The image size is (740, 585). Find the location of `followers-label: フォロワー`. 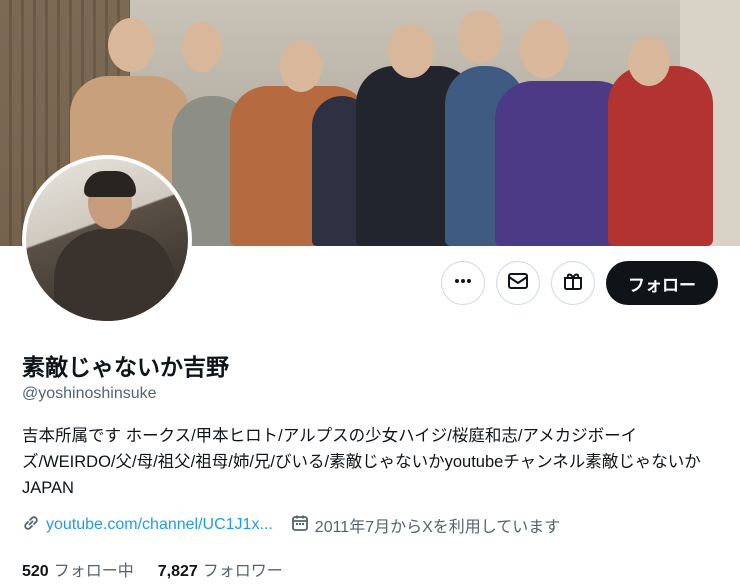

followers-label: フォロワー is located at coordinates (242, 571).